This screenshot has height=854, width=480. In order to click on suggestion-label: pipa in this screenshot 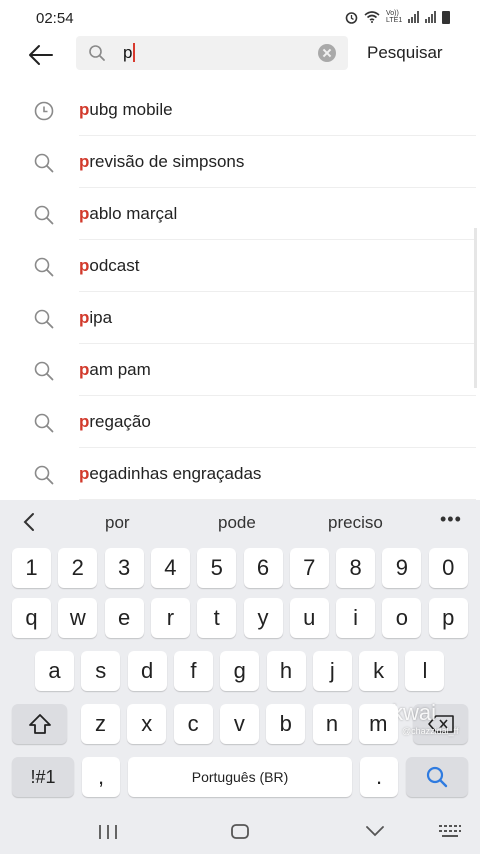, I will do `click(95, 318)`.